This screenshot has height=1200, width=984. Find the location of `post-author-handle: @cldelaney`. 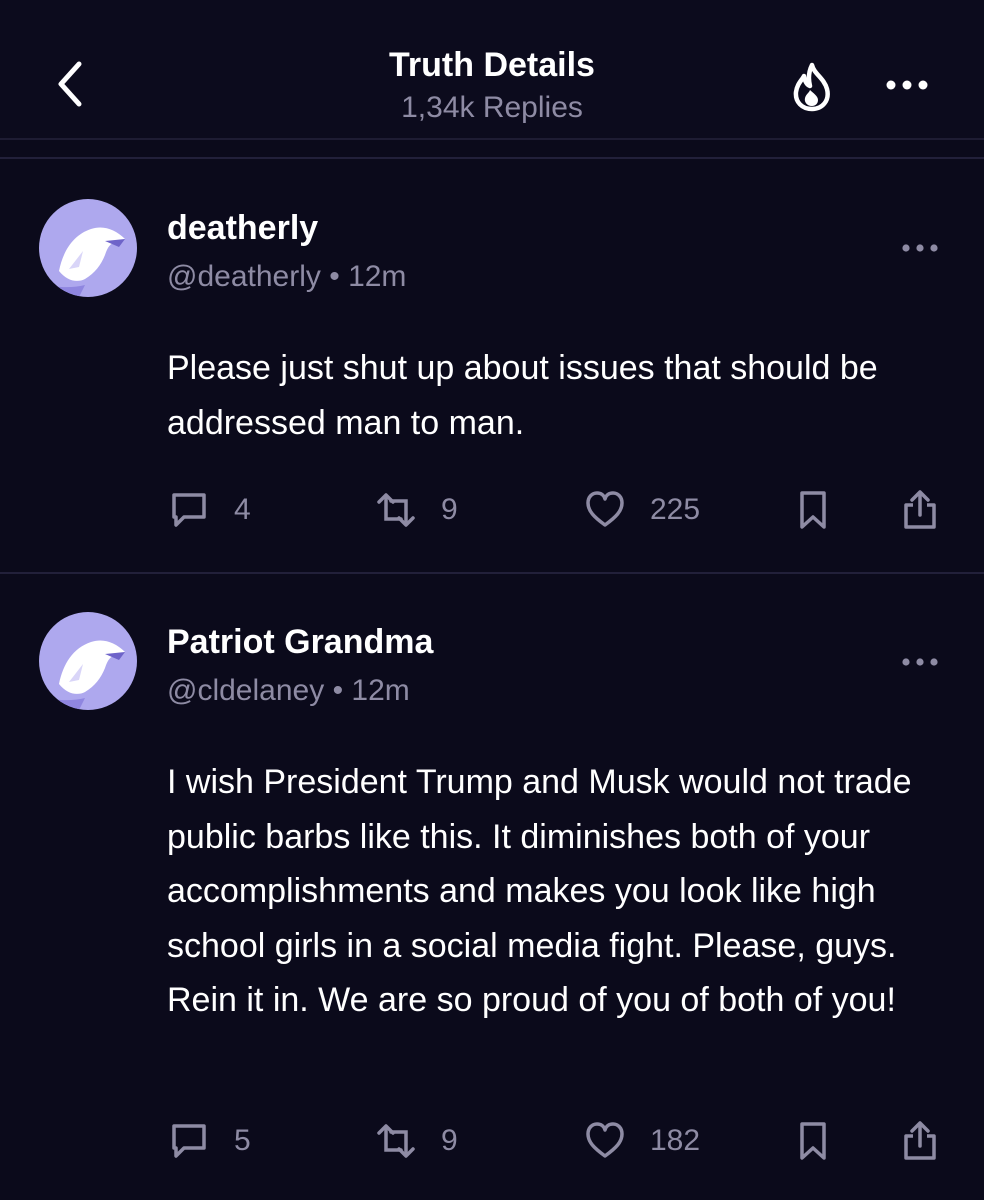

post-author-handle: @cldelaney is located at coordinates (245, 690).